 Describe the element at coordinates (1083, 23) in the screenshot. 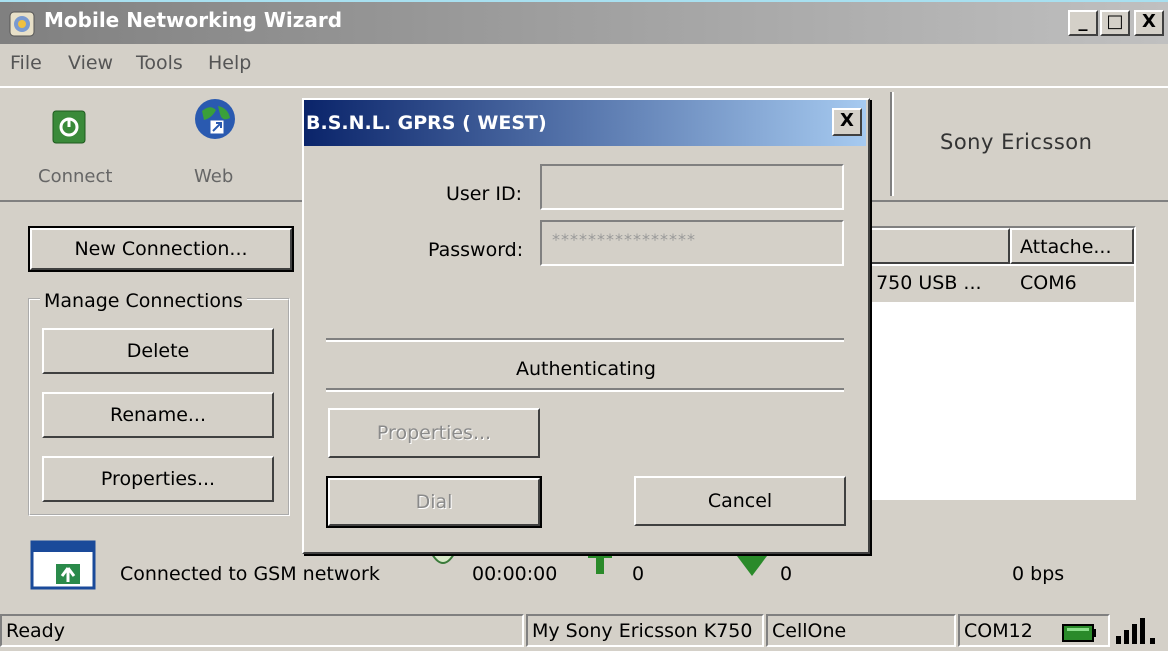

I see `minimize-button: _` at that location.